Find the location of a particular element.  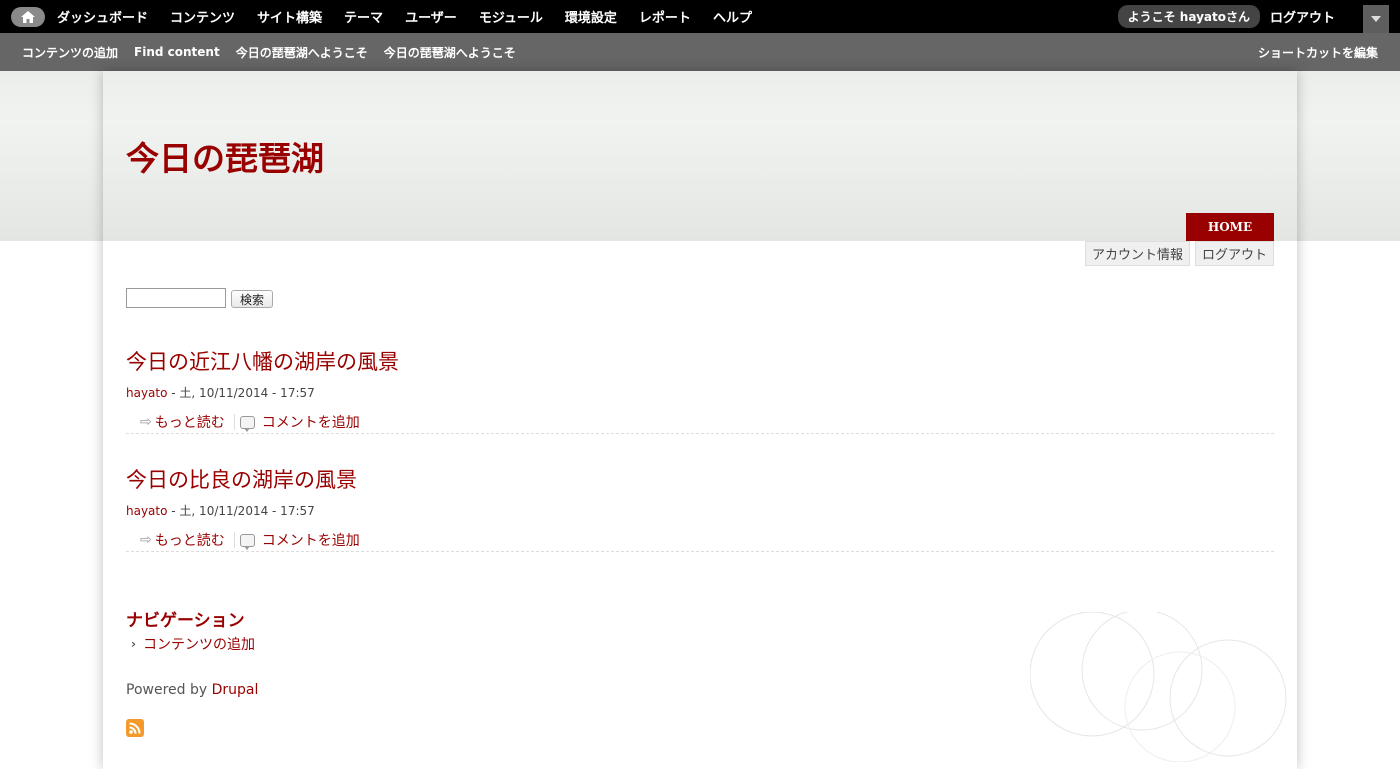

secondary-menu: アカウント情報 ログアウト is located at coordinates (1179, 253).